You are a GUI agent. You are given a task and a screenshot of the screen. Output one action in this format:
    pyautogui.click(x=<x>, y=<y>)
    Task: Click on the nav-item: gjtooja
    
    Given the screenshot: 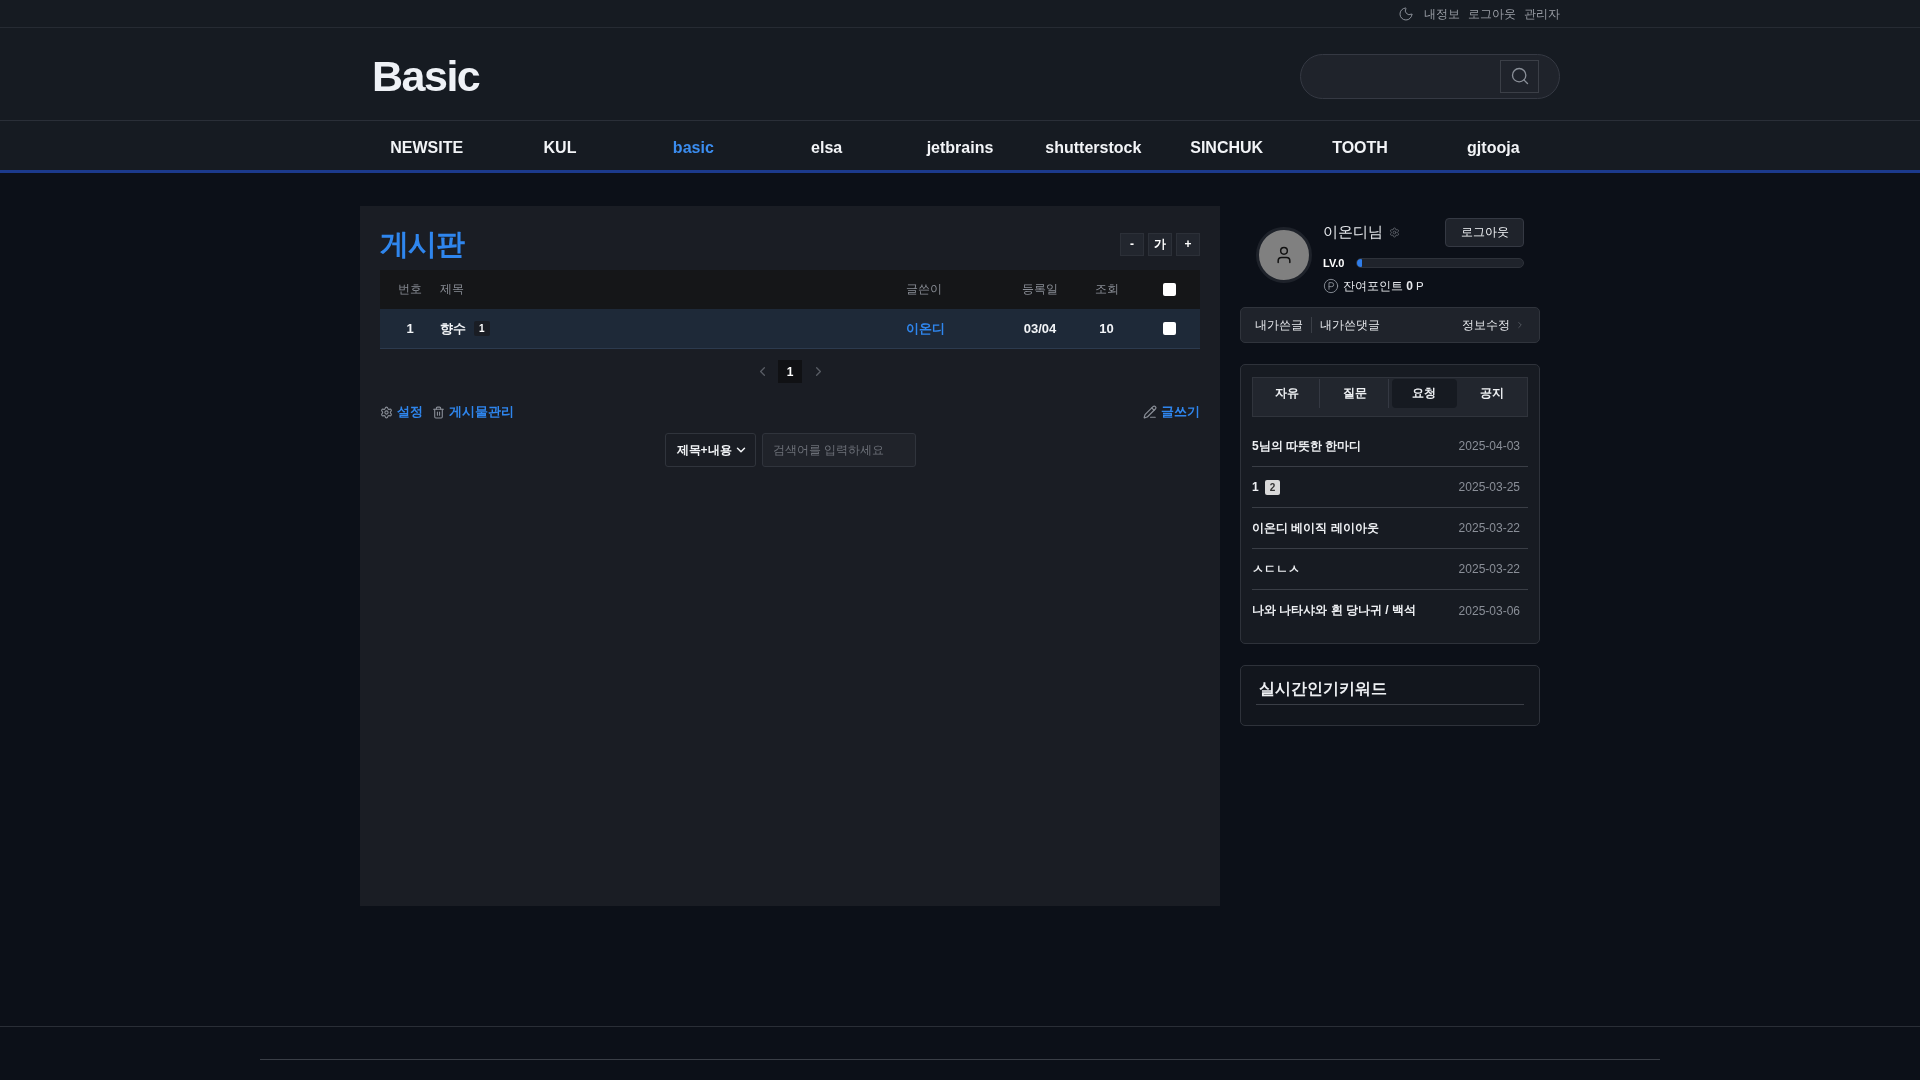 What is the action you would take?
    pyautogui.click(x=1493, y=147)
    